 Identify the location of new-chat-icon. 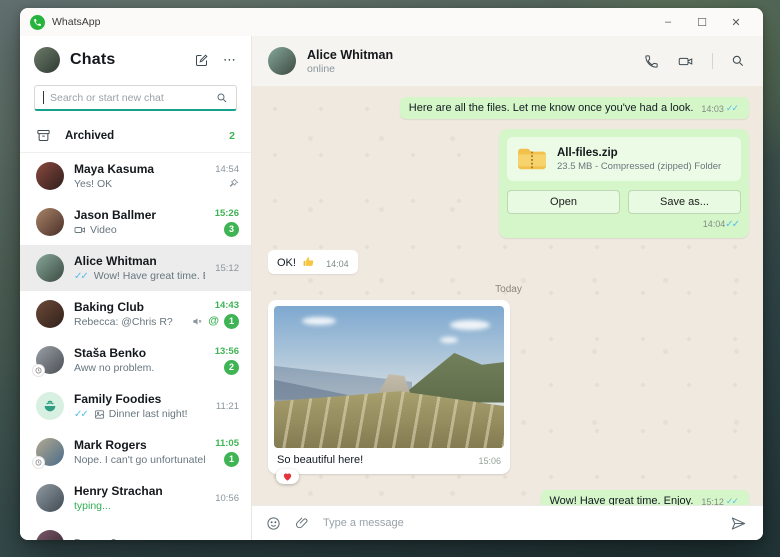
(201, 60).